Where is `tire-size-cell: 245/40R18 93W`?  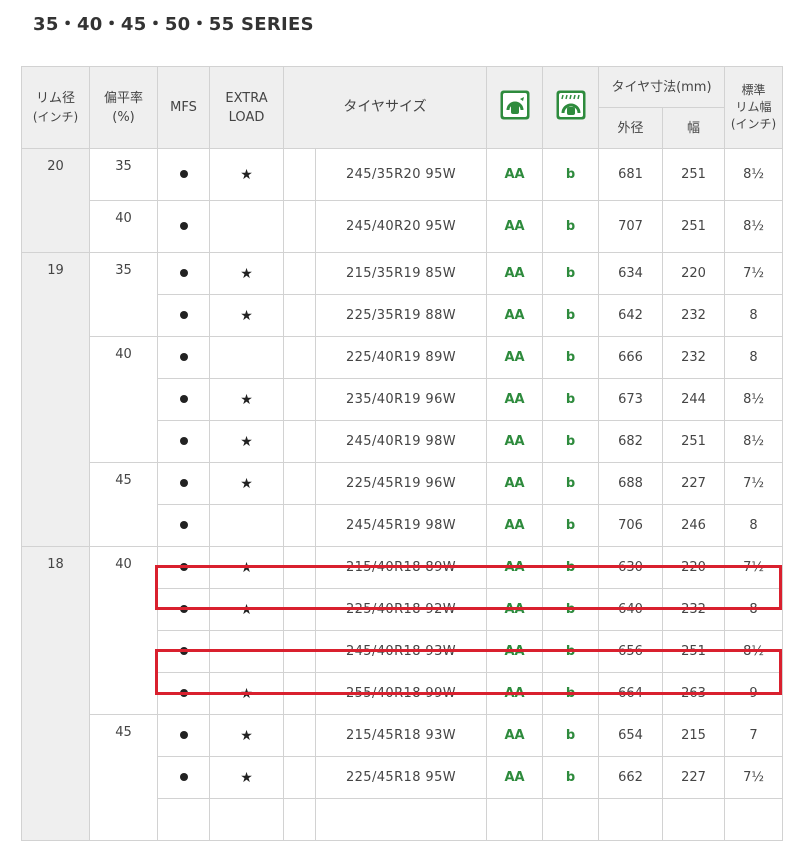 tire-size-cell: 245/40R18 93W is located at coordinates (401, 651).